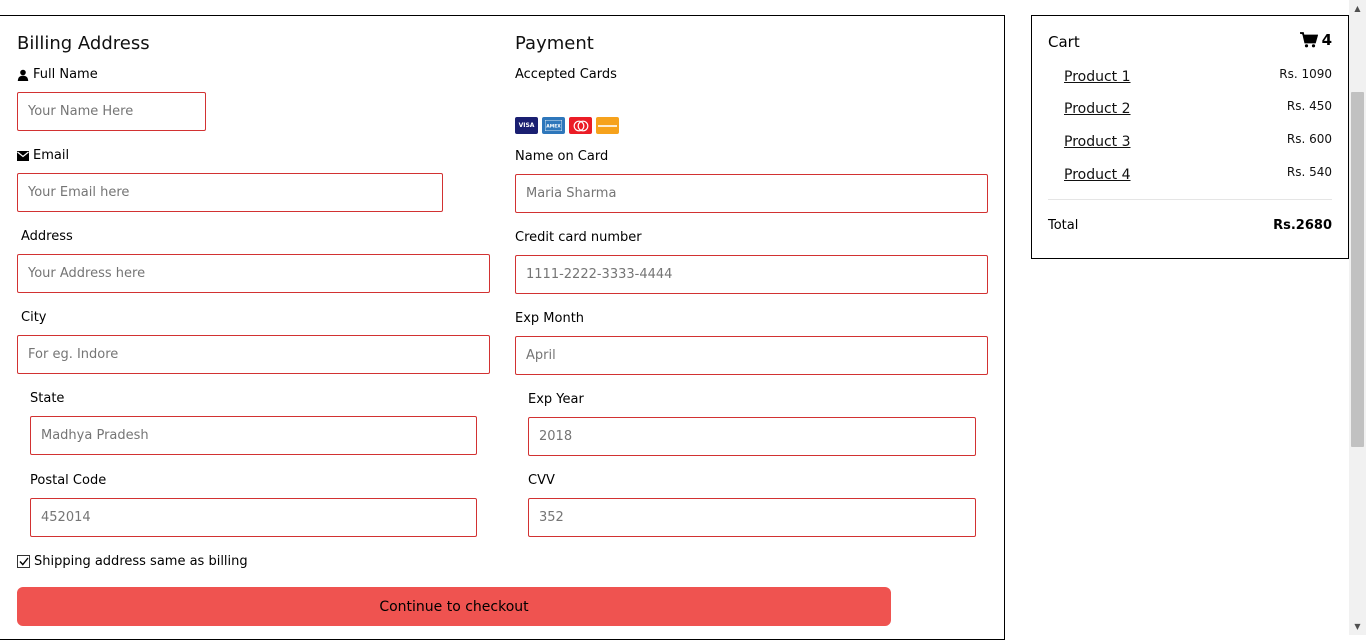  I want to click on envelope-icon, so click(23, 155).